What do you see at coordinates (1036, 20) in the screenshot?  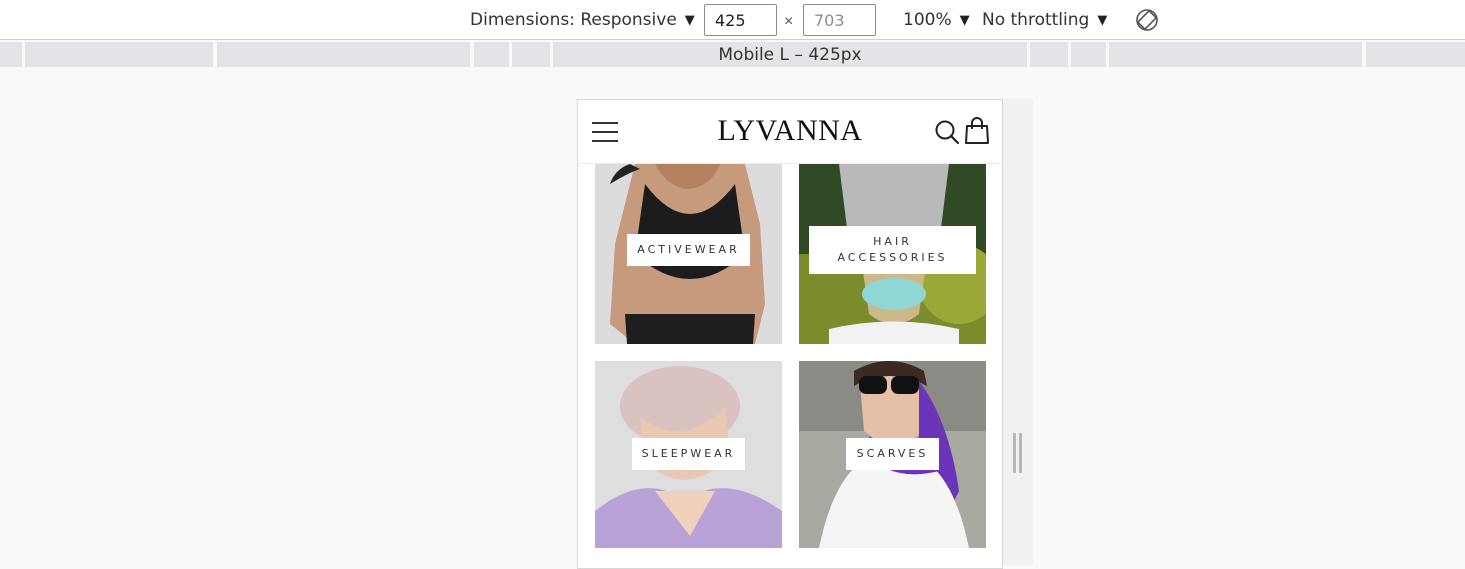 I see `throttling-label: No throttling` at bounding box center [1036, 20].